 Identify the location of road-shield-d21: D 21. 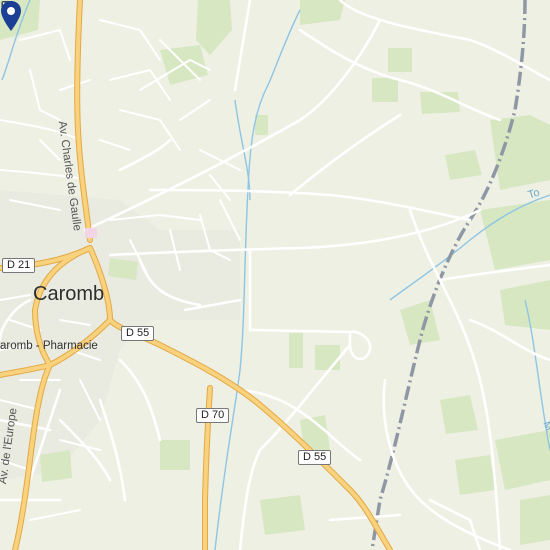
(19, 265).